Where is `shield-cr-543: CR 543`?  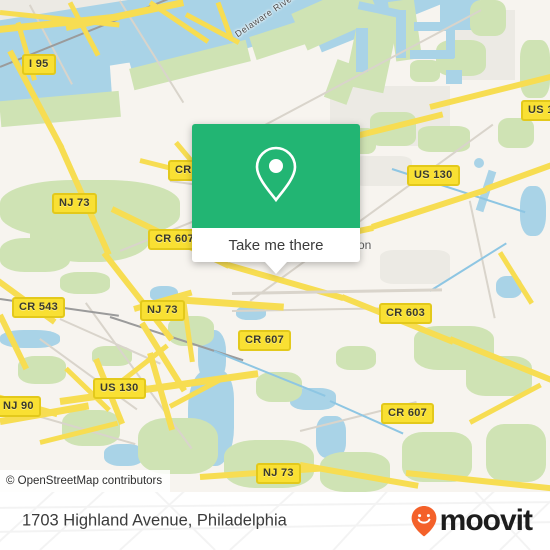 shield-cr-543: CR 543 is located at coordinates (39, 307).